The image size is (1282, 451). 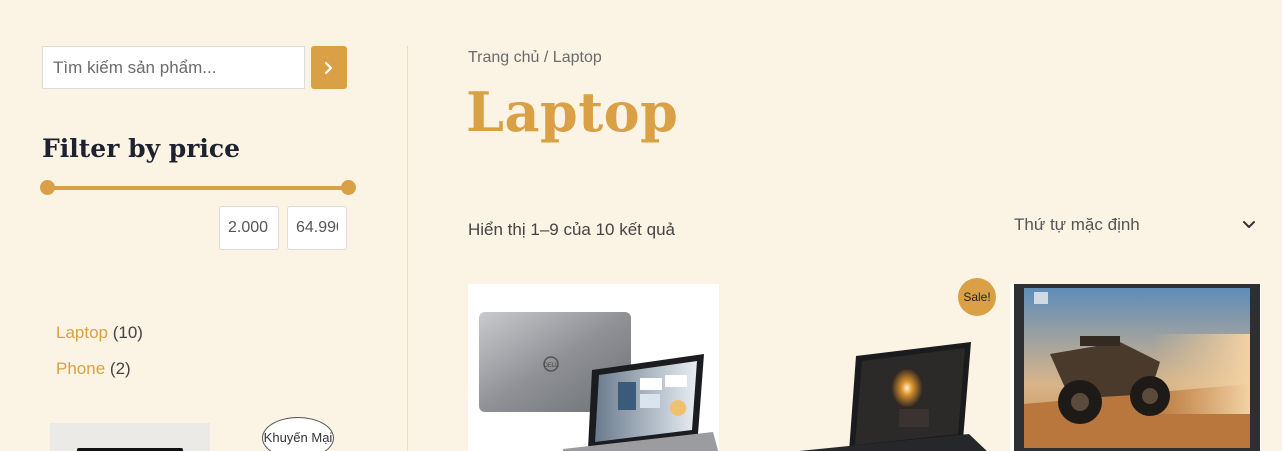 I want to click on sale-badge: Sale!, so click(x=977, y=297).